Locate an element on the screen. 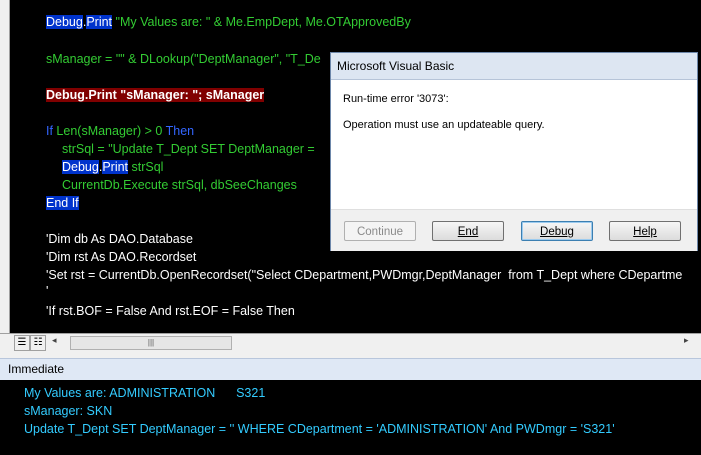 This screenshot has height=455, width=701. code-line-9: 'Dim db As DAO.Database is located at coordinates (119, 239).